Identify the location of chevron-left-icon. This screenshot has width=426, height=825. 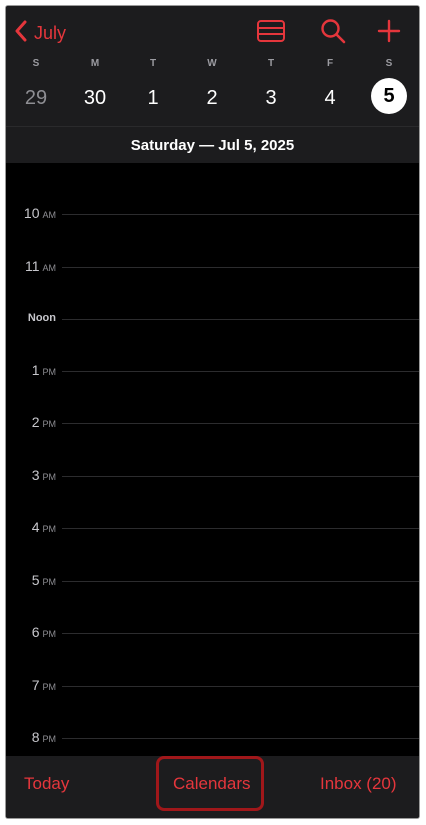
(21, 33).